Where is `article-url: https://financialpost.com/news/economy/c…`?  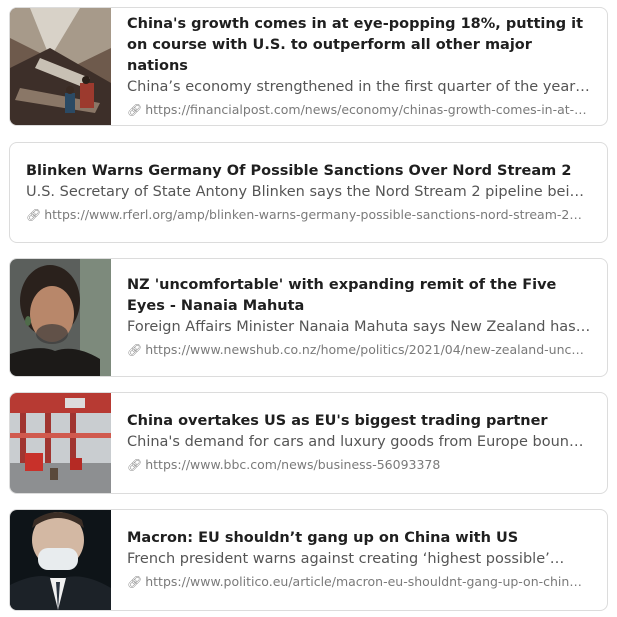 article-url: https://financialpost.com/news/economy/c… is located at coordinates (365, 109).